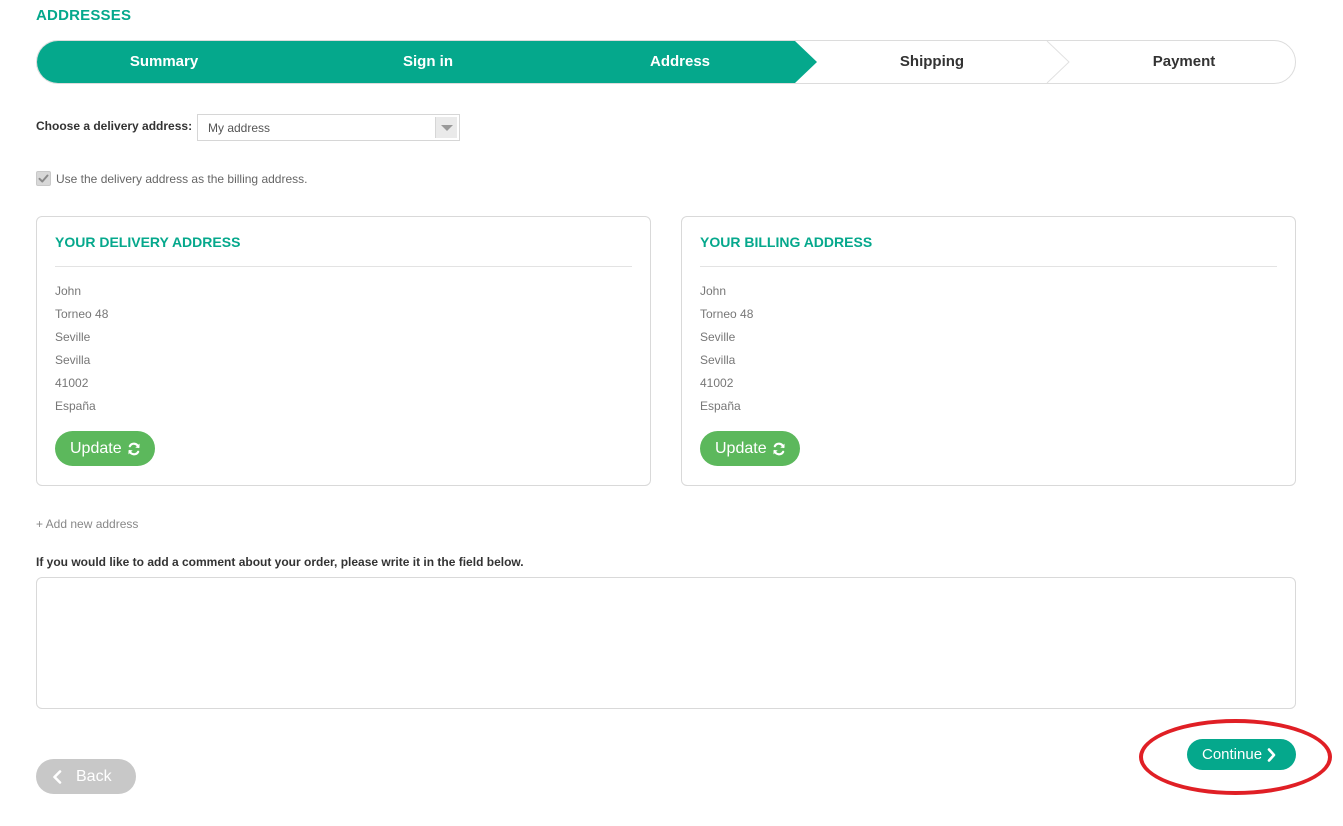 Image resolution: width=1343 pixels, height=826 pixels. Describe the element at coordinates (446, 127) in the screenshot. I see `caret-down-icon` at that location.